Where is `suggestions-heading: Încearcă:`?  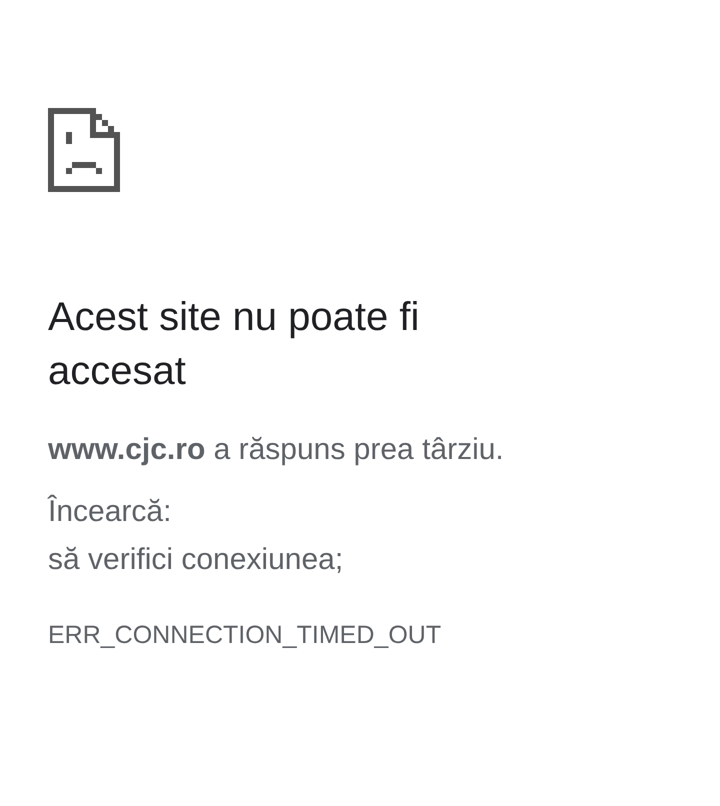 suggestions-heading: Încearcă: is located at coordinates (110, 512).